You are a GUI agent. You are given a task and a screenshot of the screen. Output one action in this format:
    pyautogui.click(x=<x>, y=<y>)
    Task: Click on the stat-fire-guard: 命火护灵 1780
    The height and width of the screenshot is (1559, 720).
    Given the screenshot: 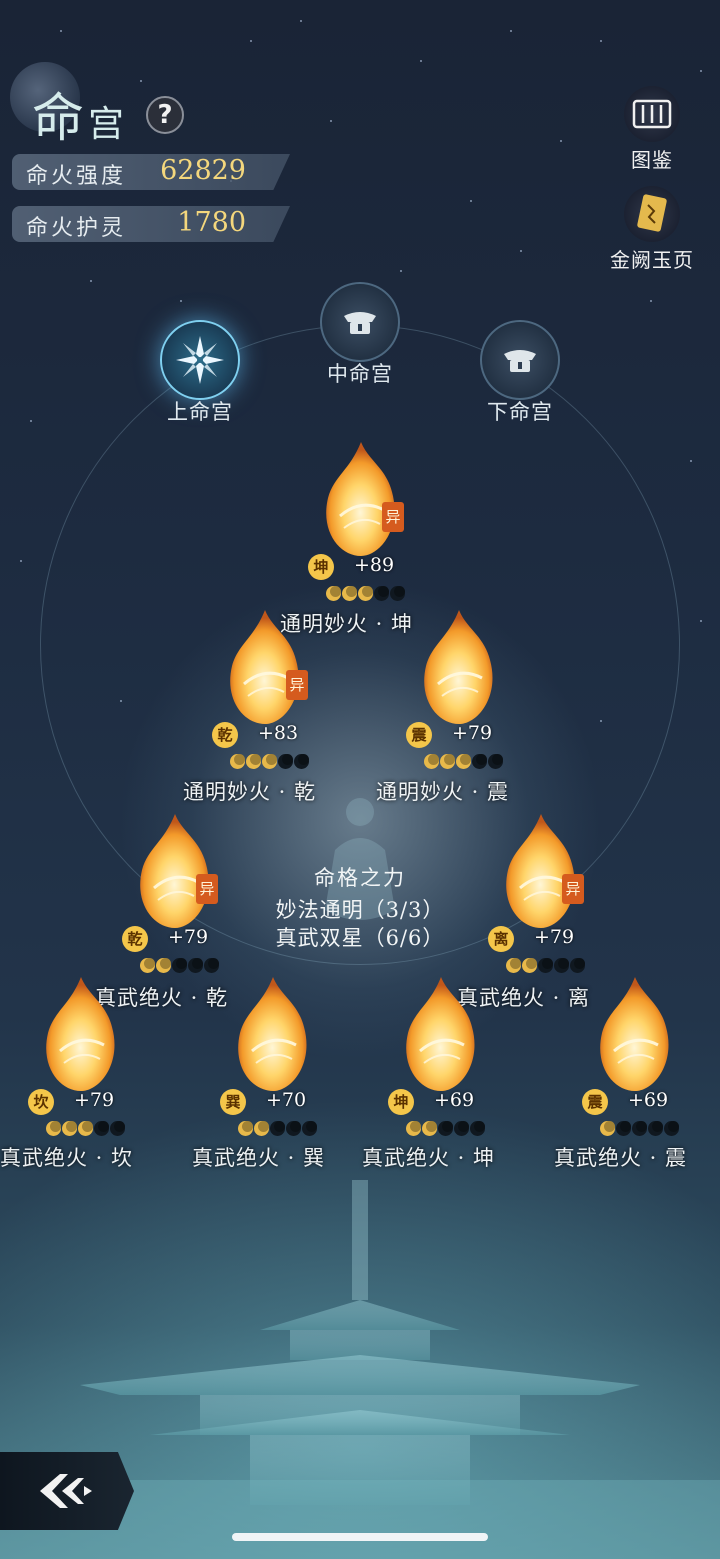 What is the action you would take?
    pyautogui.click(x=151, y=224)
    